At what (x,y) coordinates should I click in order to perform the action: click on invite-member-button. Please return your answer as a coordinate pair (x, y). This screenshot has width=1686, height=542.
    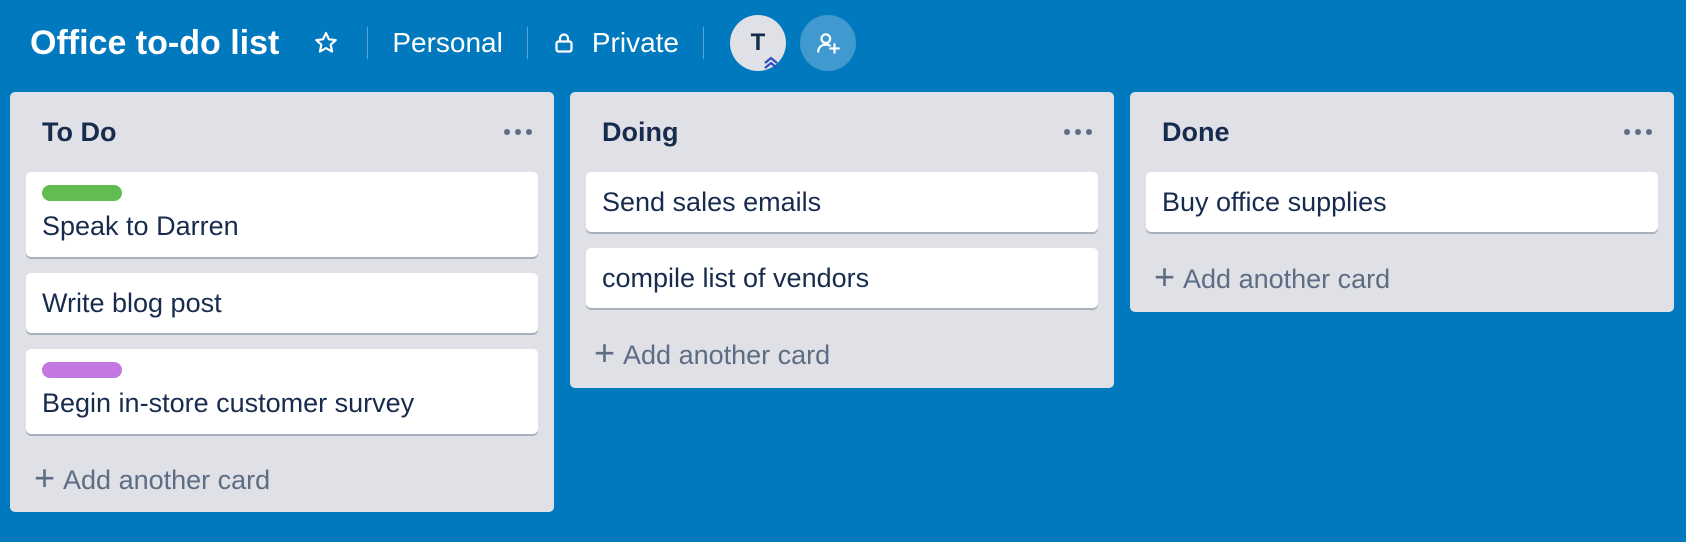
    Looking at the image, I should click on (828, 43).